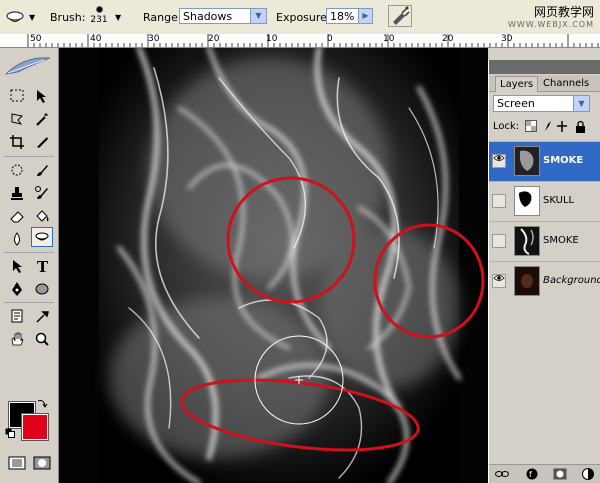 The height and width of the screenshot is (483, 600). I want to click on blend-mode-value: Screen, so click(516, 103).